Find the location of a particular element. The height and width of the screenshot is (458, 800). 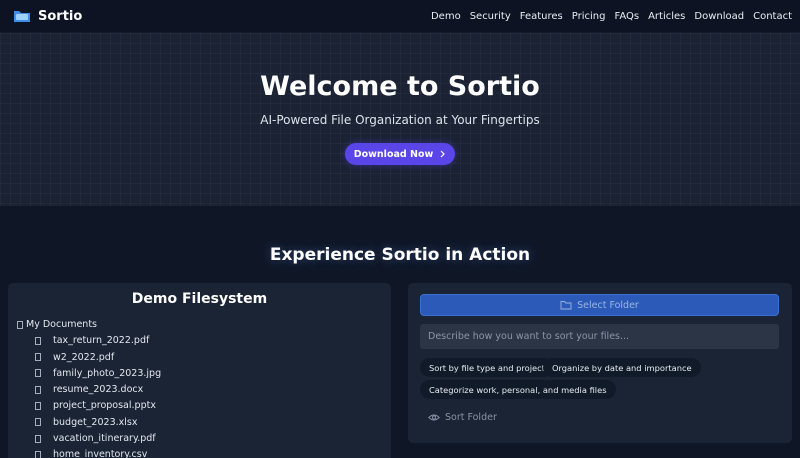

nav-link-faqs: FAQs is located at coordinates (626, 16).